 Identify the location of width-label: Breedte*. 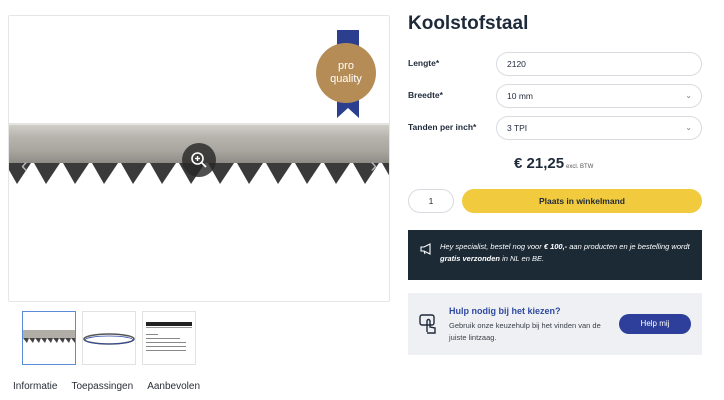
(425, 95).